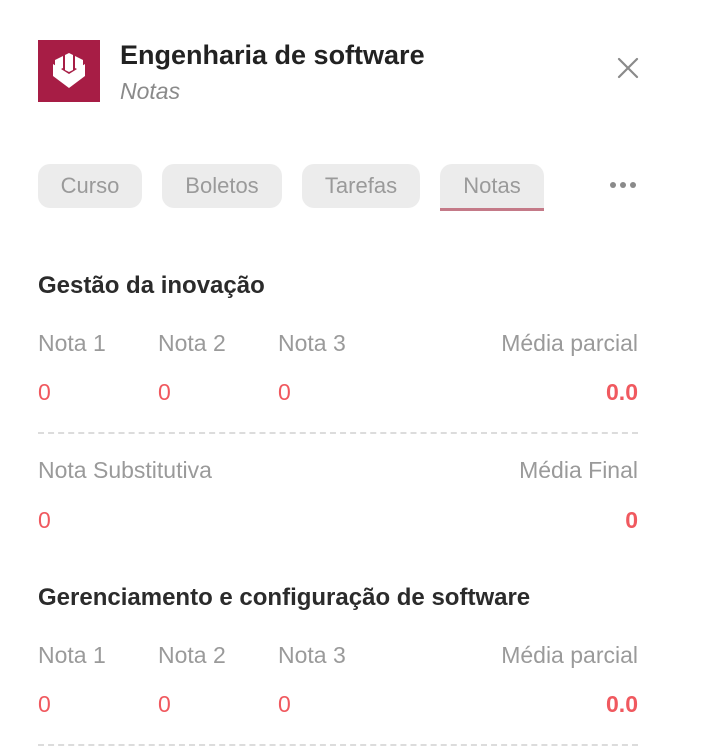 The height and width of the screenshot is (748, 708). I want to click on tab-boletos: Boletos, so click(222, 186).